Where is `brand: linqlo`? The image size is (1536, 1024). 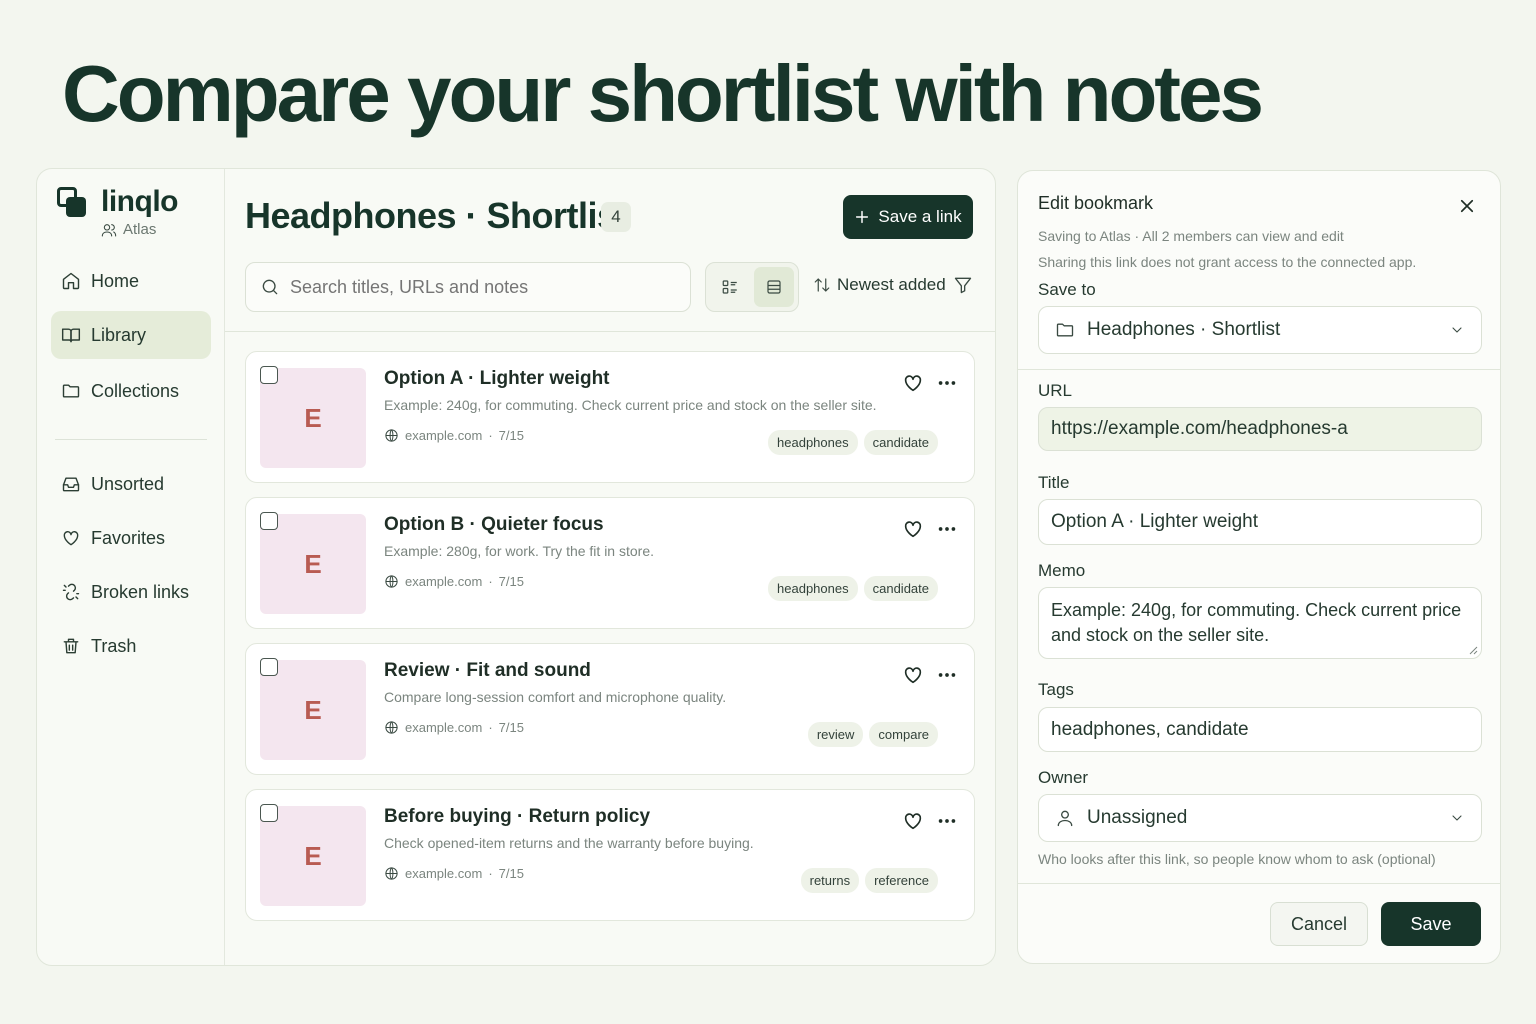 brand: linqlo is located at coordinates (117, 202).